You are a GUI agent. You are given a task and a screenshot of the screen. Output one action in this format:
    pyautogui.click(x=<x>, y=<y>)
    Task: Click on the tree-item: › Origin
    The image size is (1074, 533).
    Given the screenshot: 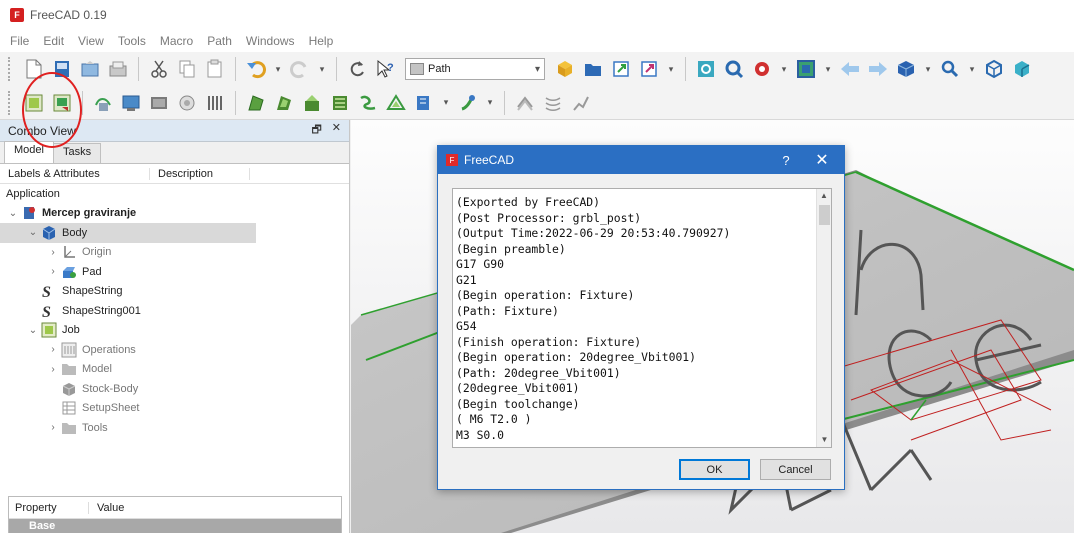 What is the action you would take?
    pyautogui.click(x=174, y=253)
    